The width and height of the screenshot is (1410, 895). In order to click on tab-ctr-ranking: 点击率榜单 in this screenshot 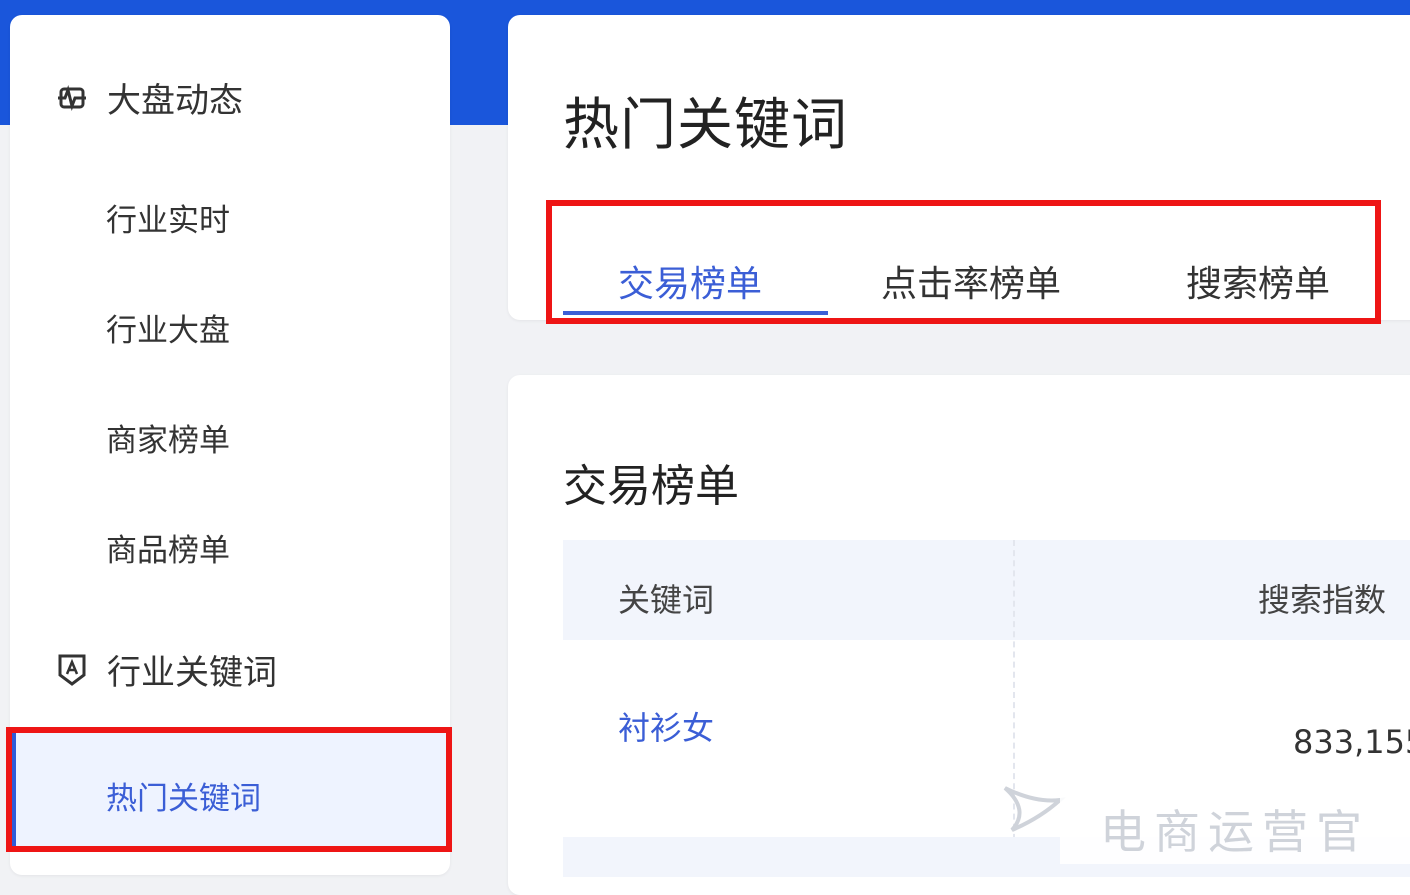, I will do `click(971, 281)`.